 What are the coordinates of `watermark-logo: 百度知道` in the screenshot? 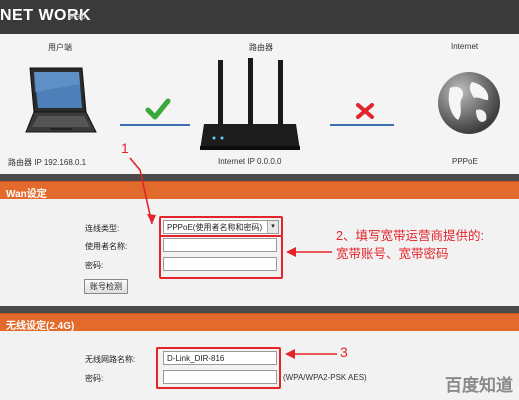 It's located at (479, 385).